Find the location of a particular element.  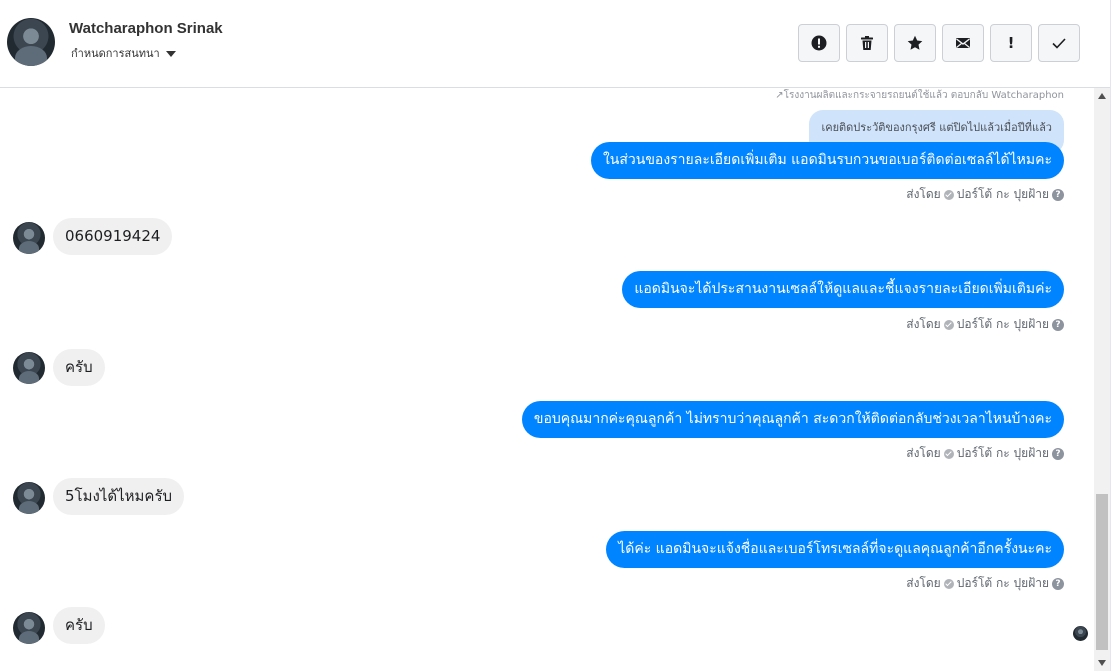

conversation-settings-dropdown: กำหนดการสนทนา is located at coordinates (123, 53).